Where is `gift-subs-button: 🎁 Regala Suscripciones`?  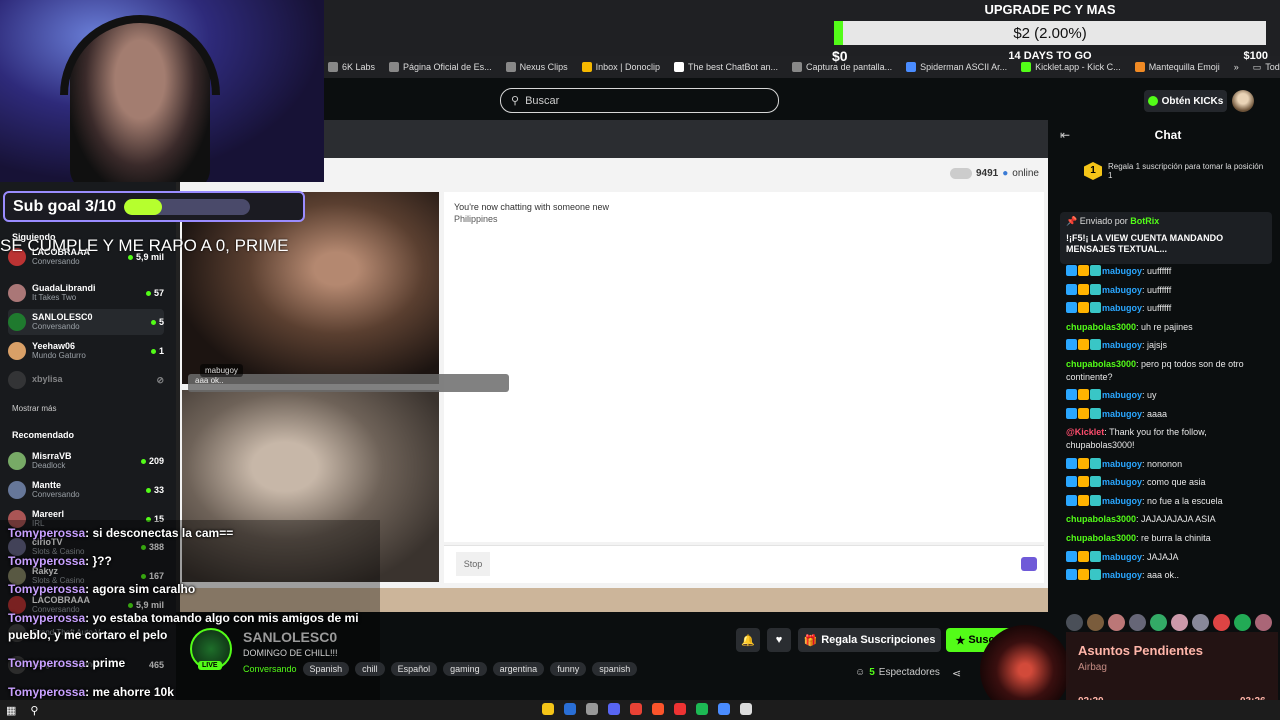
gift-subs-button: 🎁 Regala Suscripciones is located at coordinates (869, 640).